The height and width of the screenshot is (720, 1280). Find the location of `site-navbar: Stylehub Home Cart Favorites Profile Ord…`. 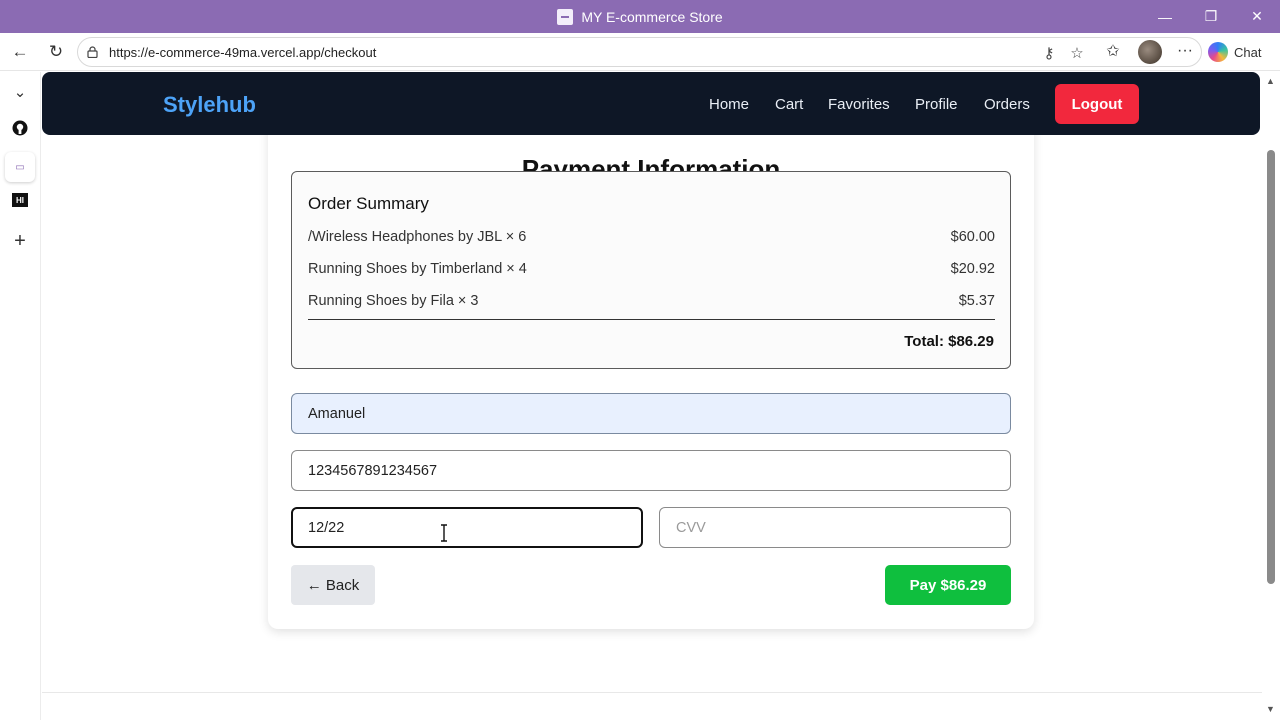

site-navbar: Stylehub Home Cart Favorites Profile Ord… is located at coordinates (651, 103).